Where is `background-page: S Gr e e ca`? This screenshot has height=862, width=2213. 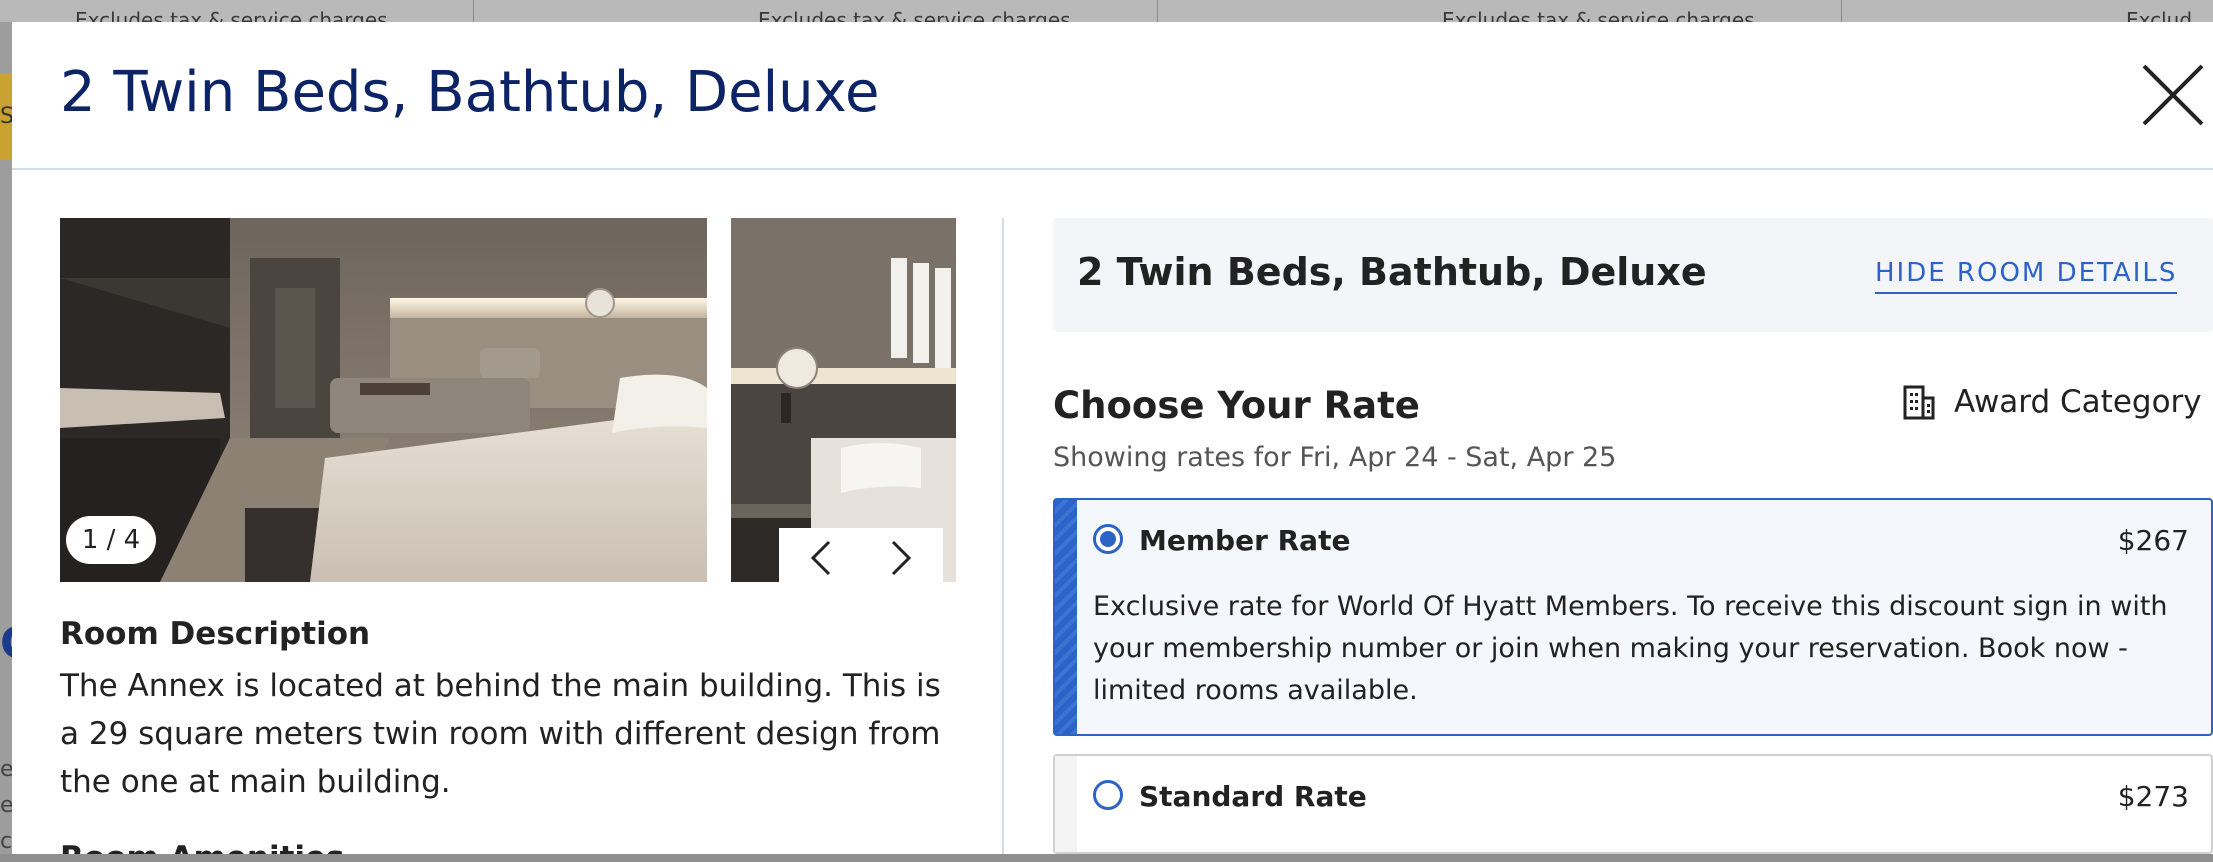 background-page: S Gr e e ca is located at coordinates (6, 438).